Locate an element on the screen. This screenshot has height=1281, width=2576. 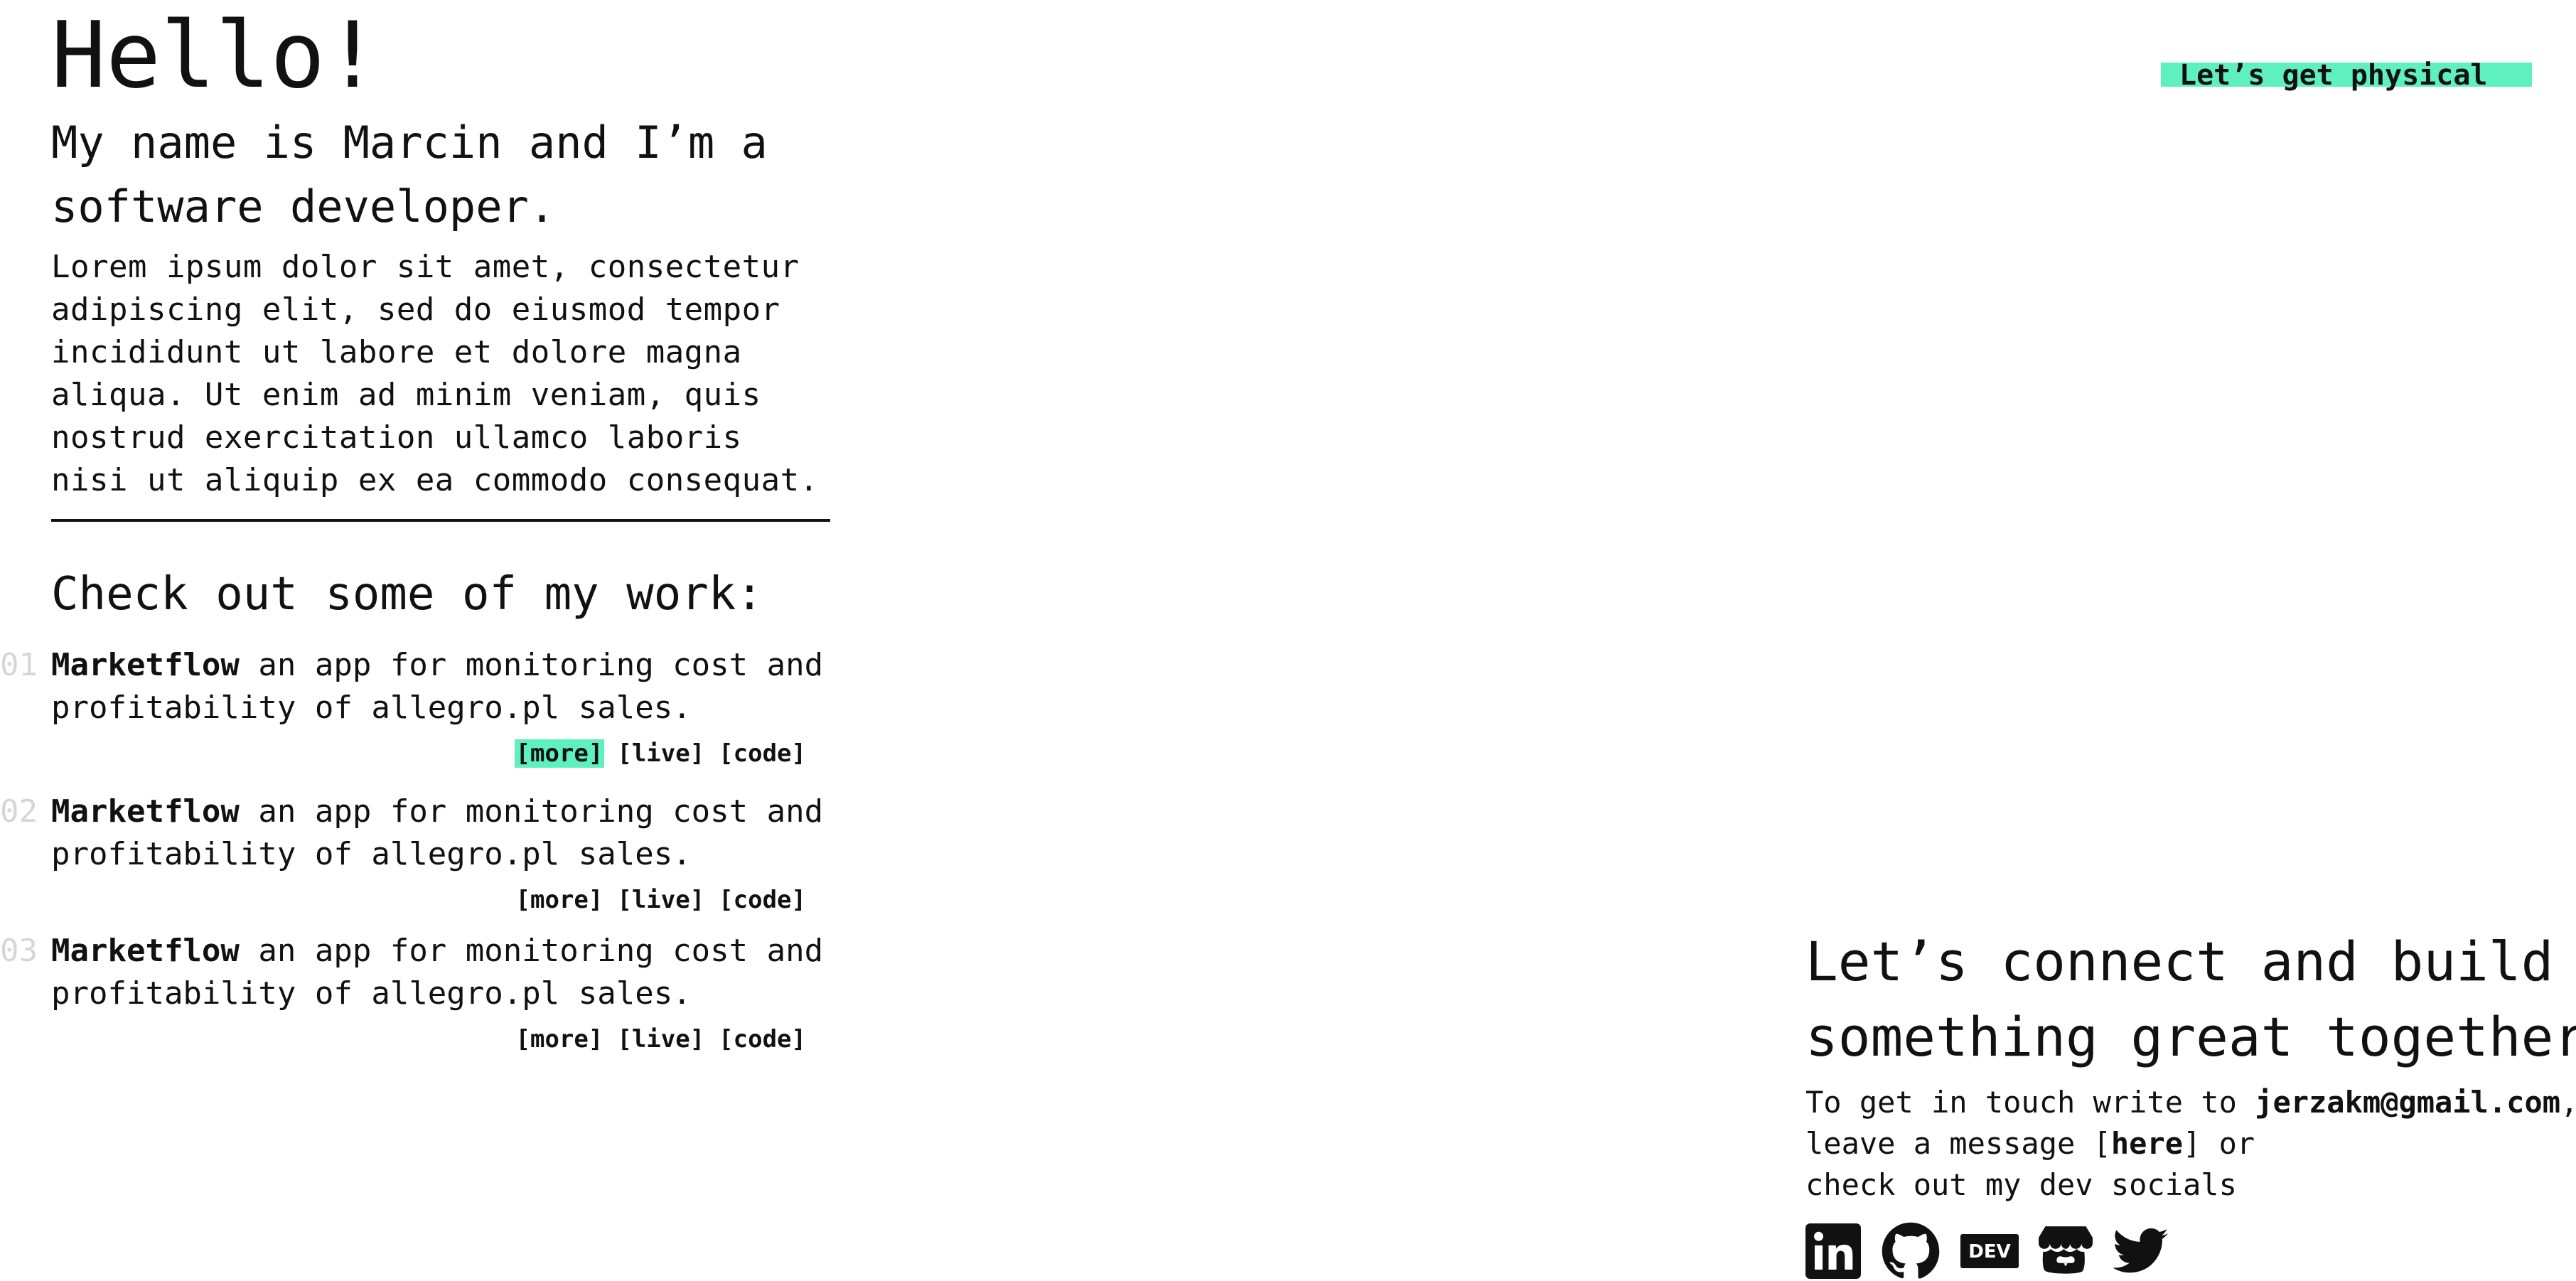
dev-icon-label: DEV is located at coordinates (1989, 1252).